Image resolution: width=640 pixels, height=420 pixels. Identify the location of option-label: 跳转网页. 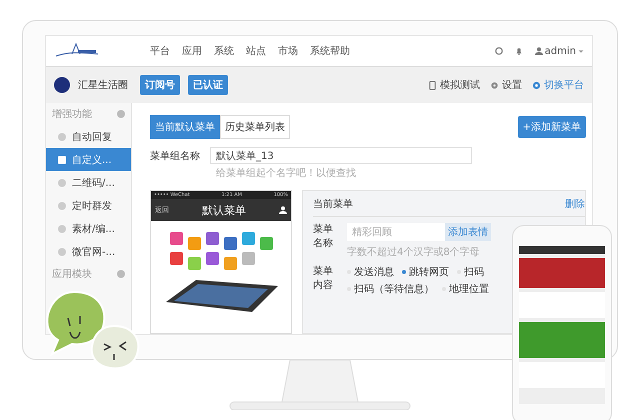
(429, 272).